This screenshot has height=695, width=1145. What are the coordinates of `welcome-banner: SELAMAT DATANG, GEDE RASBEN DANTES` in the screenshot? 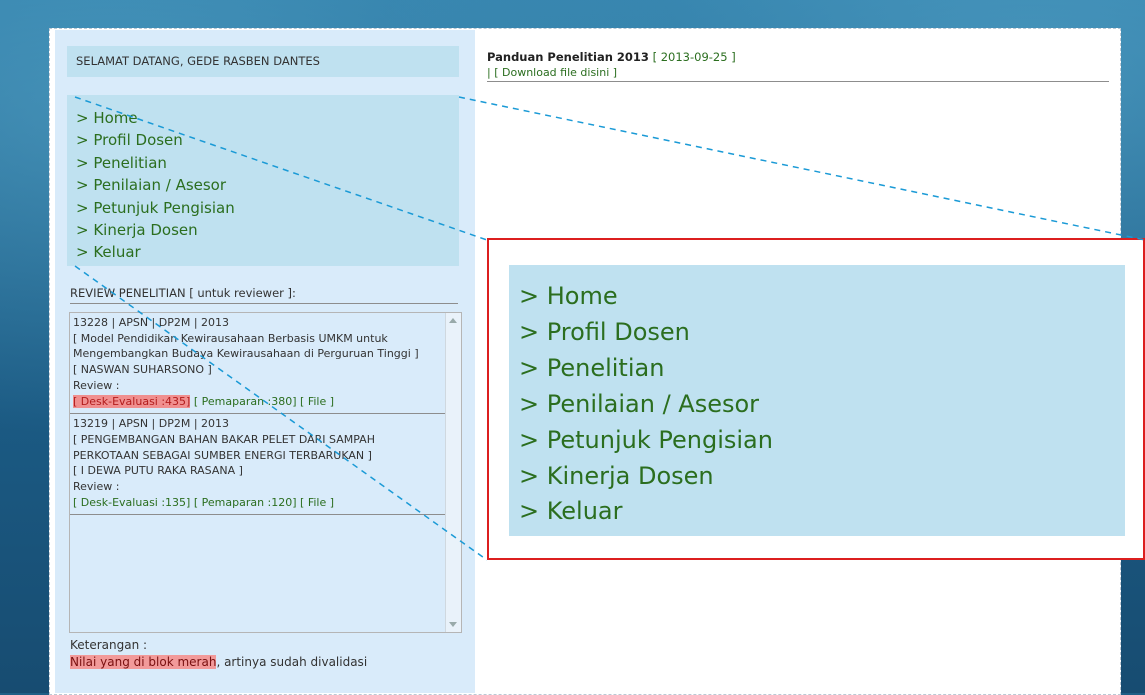 It's located at (263, 61).